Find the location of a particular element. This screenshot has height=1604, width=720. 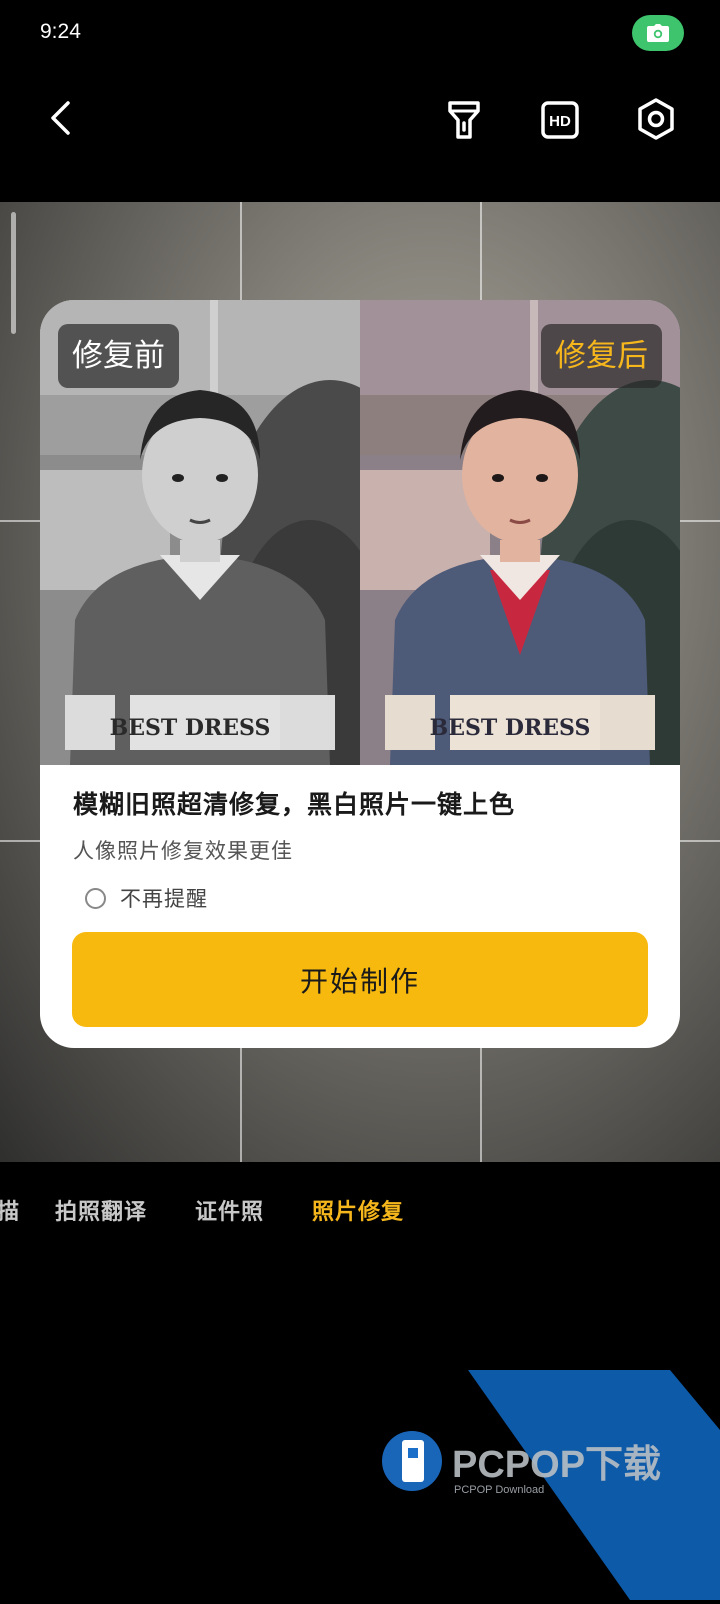

hd-label: HD is located at coordinates (560, 121).